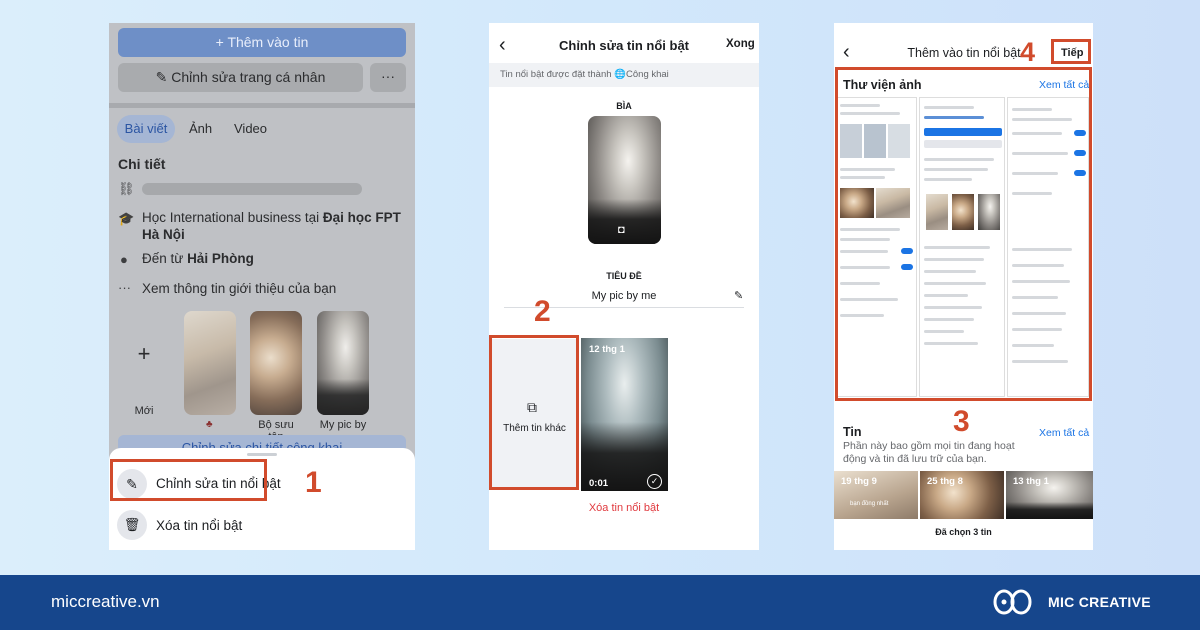  I want to click on back-chevron-icon: ‹, so click(846, 52).